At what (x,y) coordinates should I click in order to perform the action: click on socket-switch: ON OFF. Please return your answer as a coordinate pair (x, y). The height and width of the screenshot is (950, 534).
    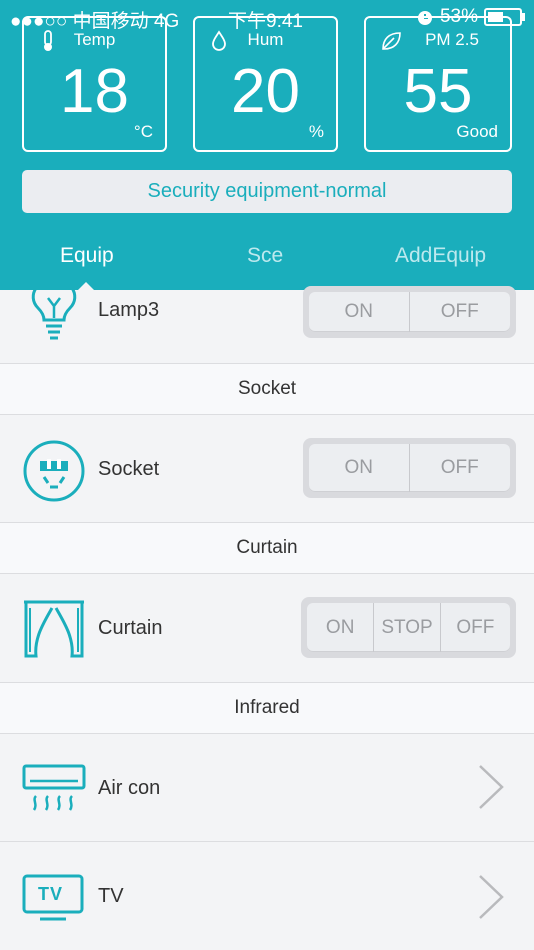
    Looking at the image, I should click on (409, 468).